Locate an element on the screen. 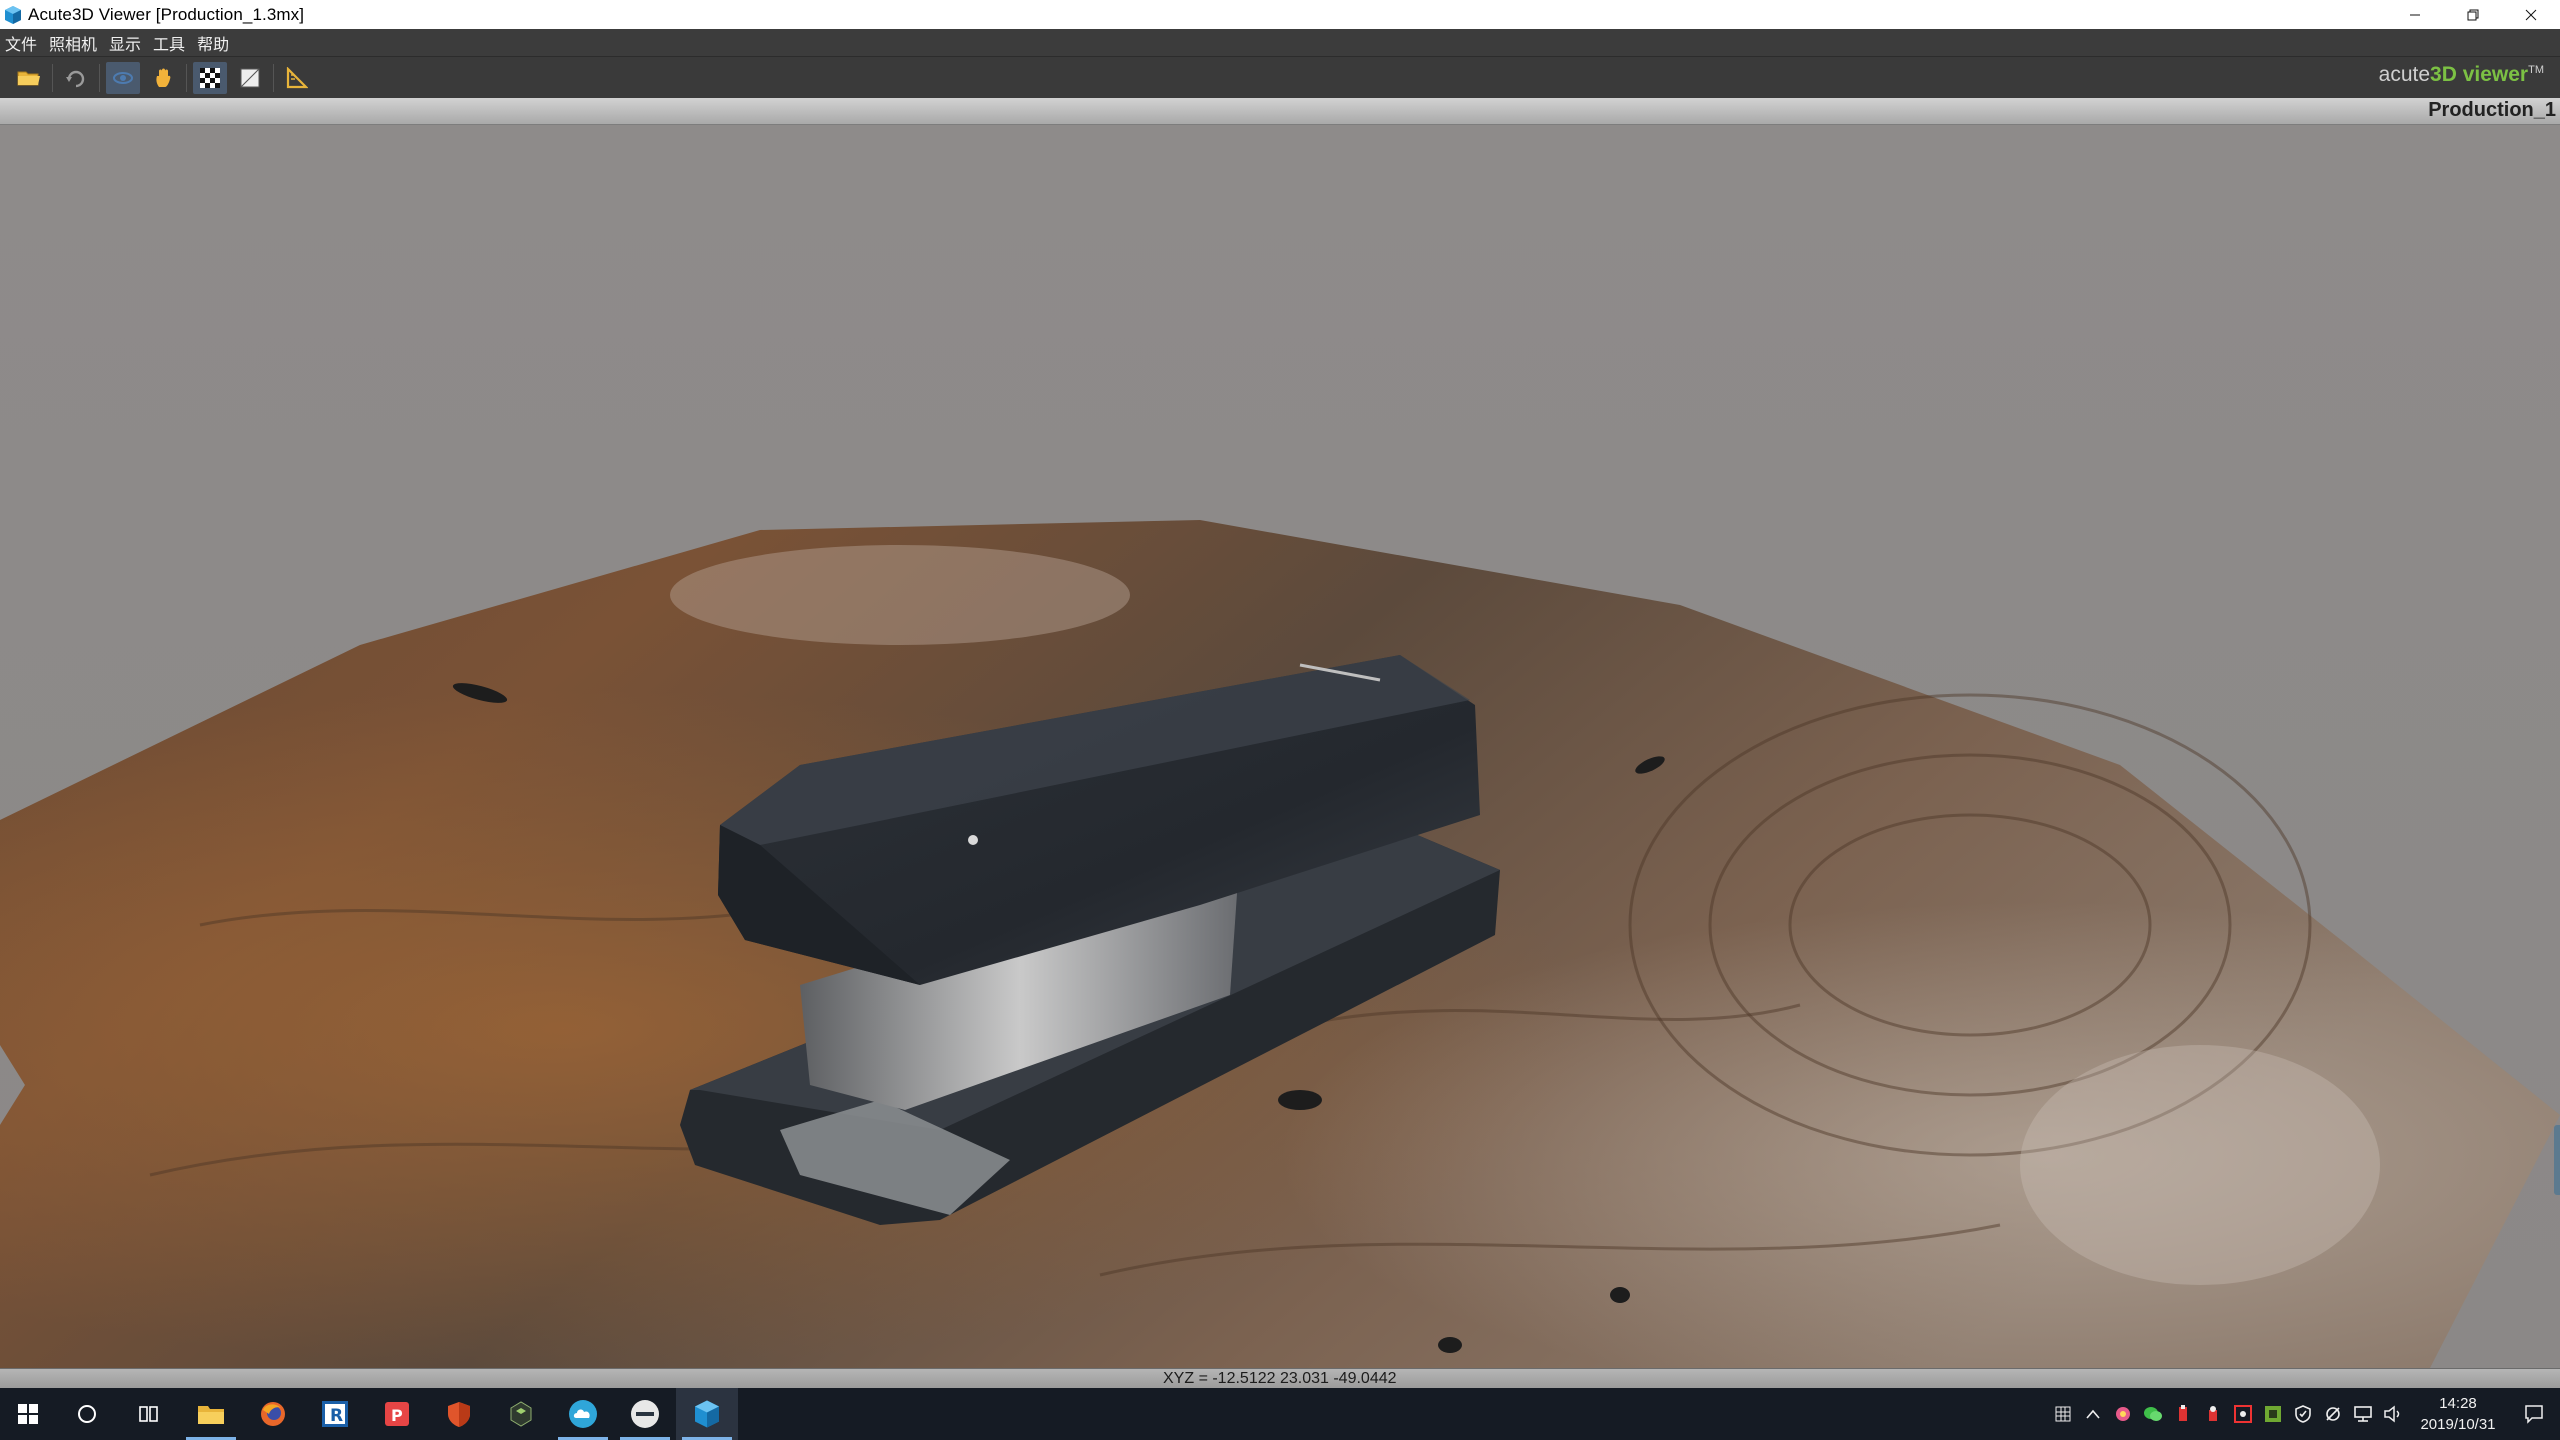  menu-tools: 工具 is located at coordinates (170, 43).